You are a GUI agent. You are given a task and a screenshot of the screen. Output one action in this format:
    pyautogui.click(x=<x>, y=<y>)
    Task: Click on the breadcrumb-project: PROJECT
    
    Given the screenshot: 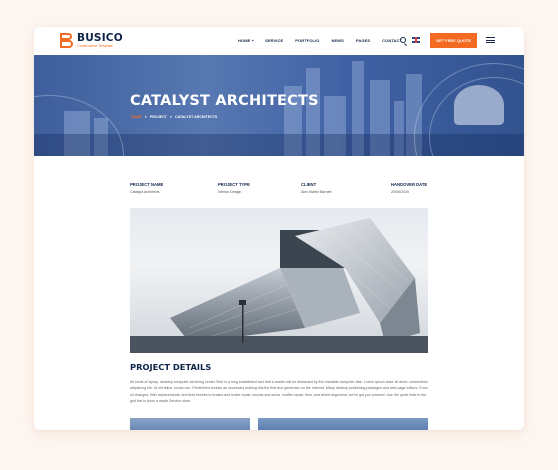 What is the action you would take?
    pyautogui.click(x=158, y=117)
    